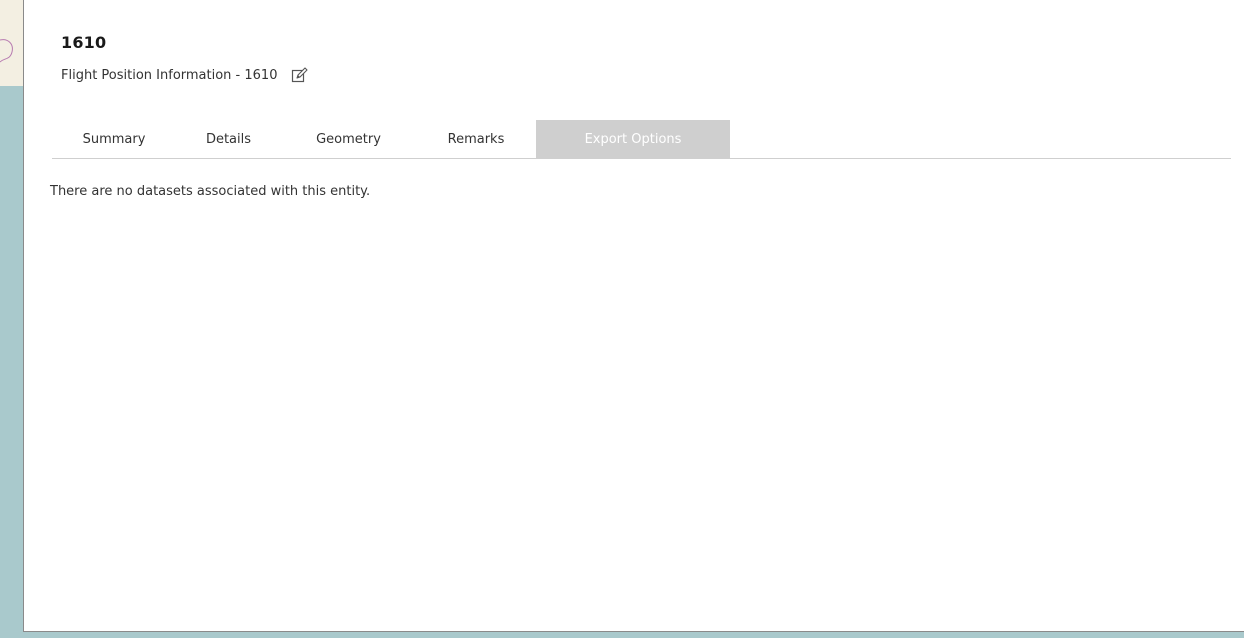  Describe the element at coordinates (114, 139) in the screenshot. I see `tab-summary: Summary` at that location.